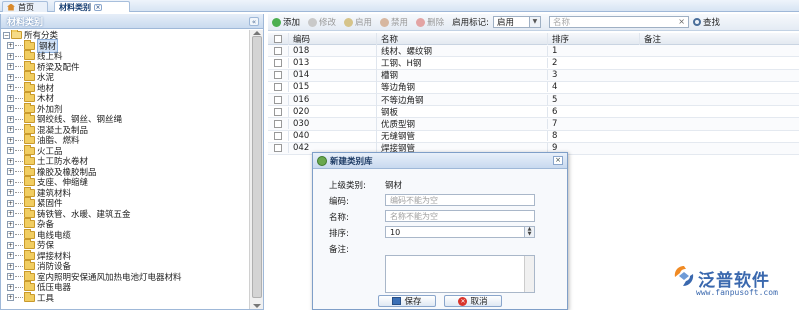 Image resolution: width=799 pixels, height=310 pixels. I want to click on search-button: 查找, so click(706, 22).